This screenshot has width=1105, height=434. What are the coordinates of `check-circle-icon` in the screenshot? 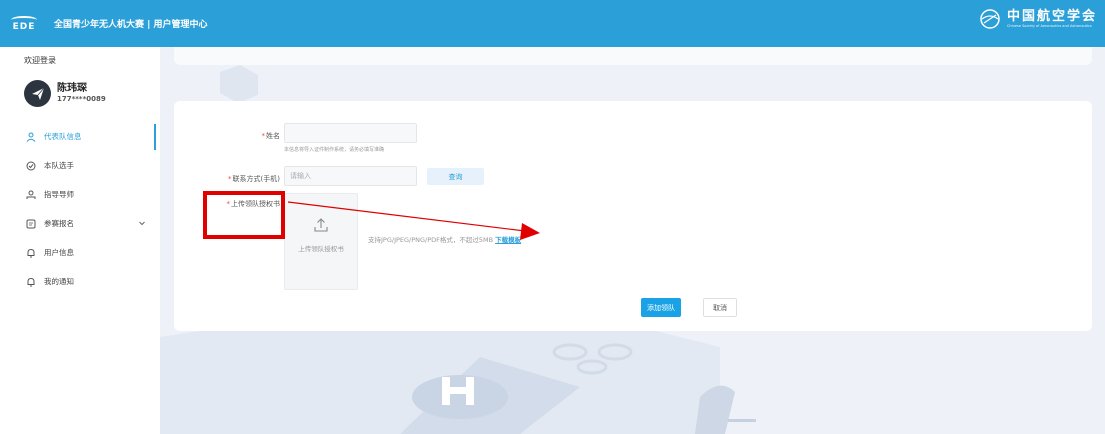 It's located at (31, 165).